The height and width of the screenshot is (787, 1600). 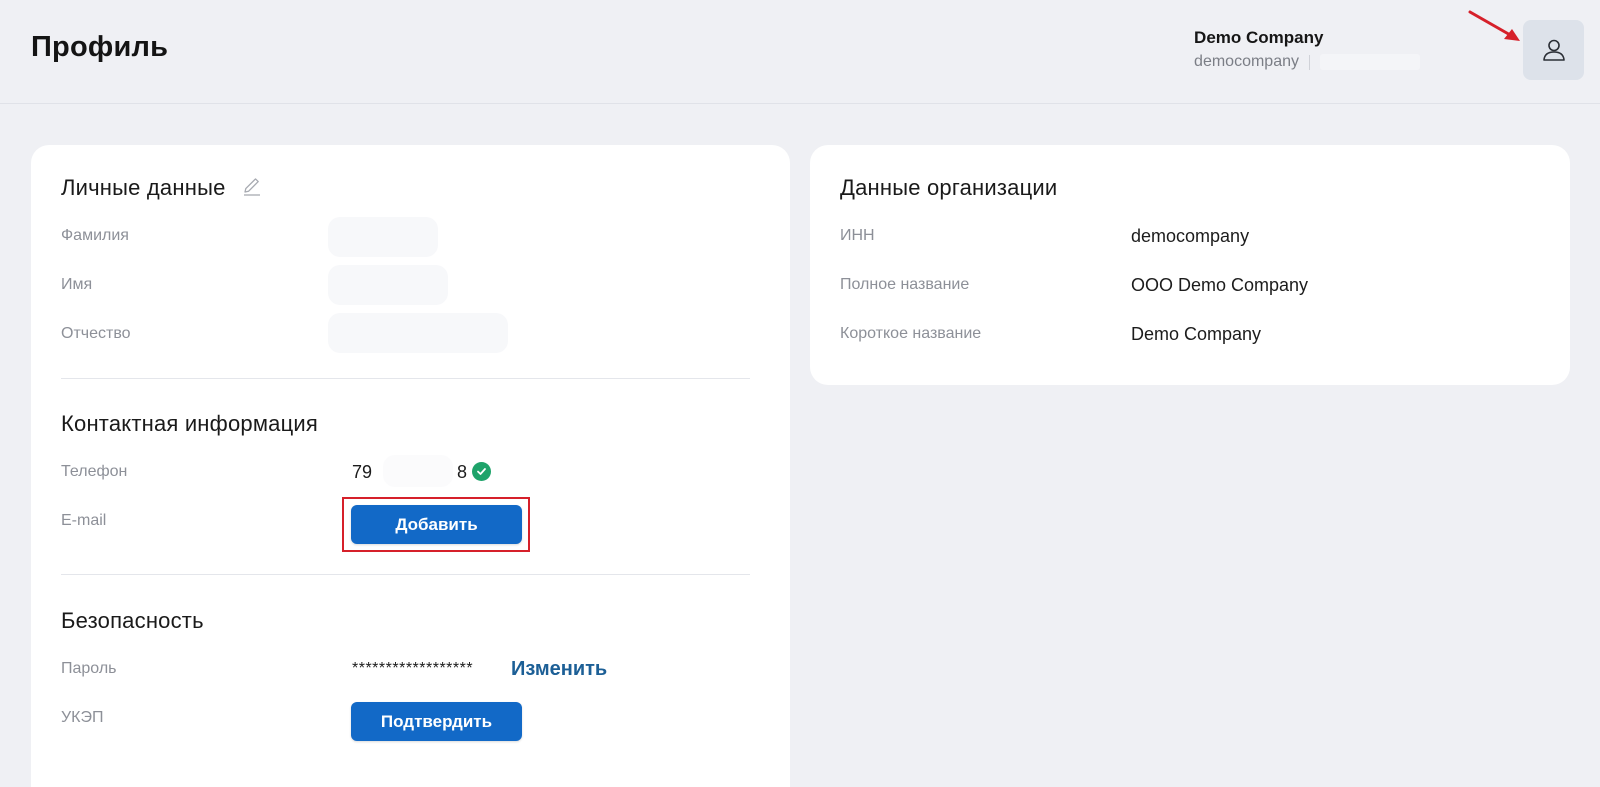 What do you see at coordinates (1494, 25) in the screenshot?
I see `red-arrow-annotation` at bounding box center [1494, 25].